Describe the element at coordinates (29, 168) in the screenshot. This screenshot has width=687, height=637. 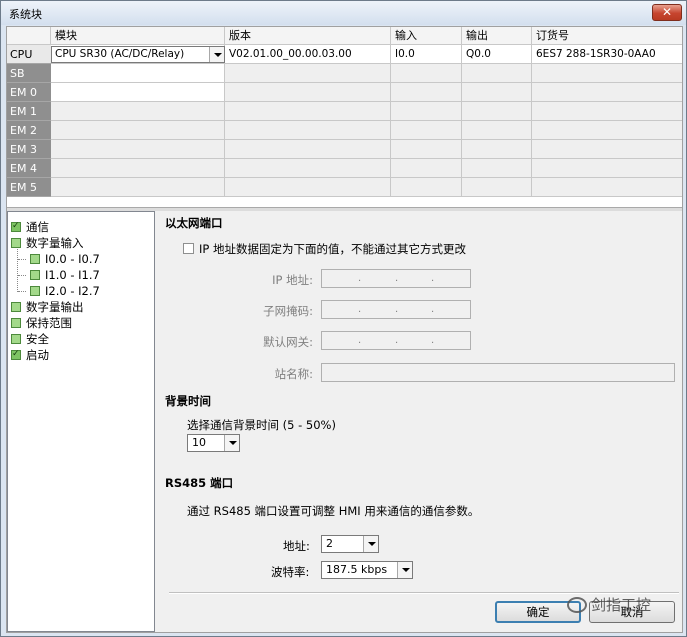
I see `row-label: EM 4` at that location.